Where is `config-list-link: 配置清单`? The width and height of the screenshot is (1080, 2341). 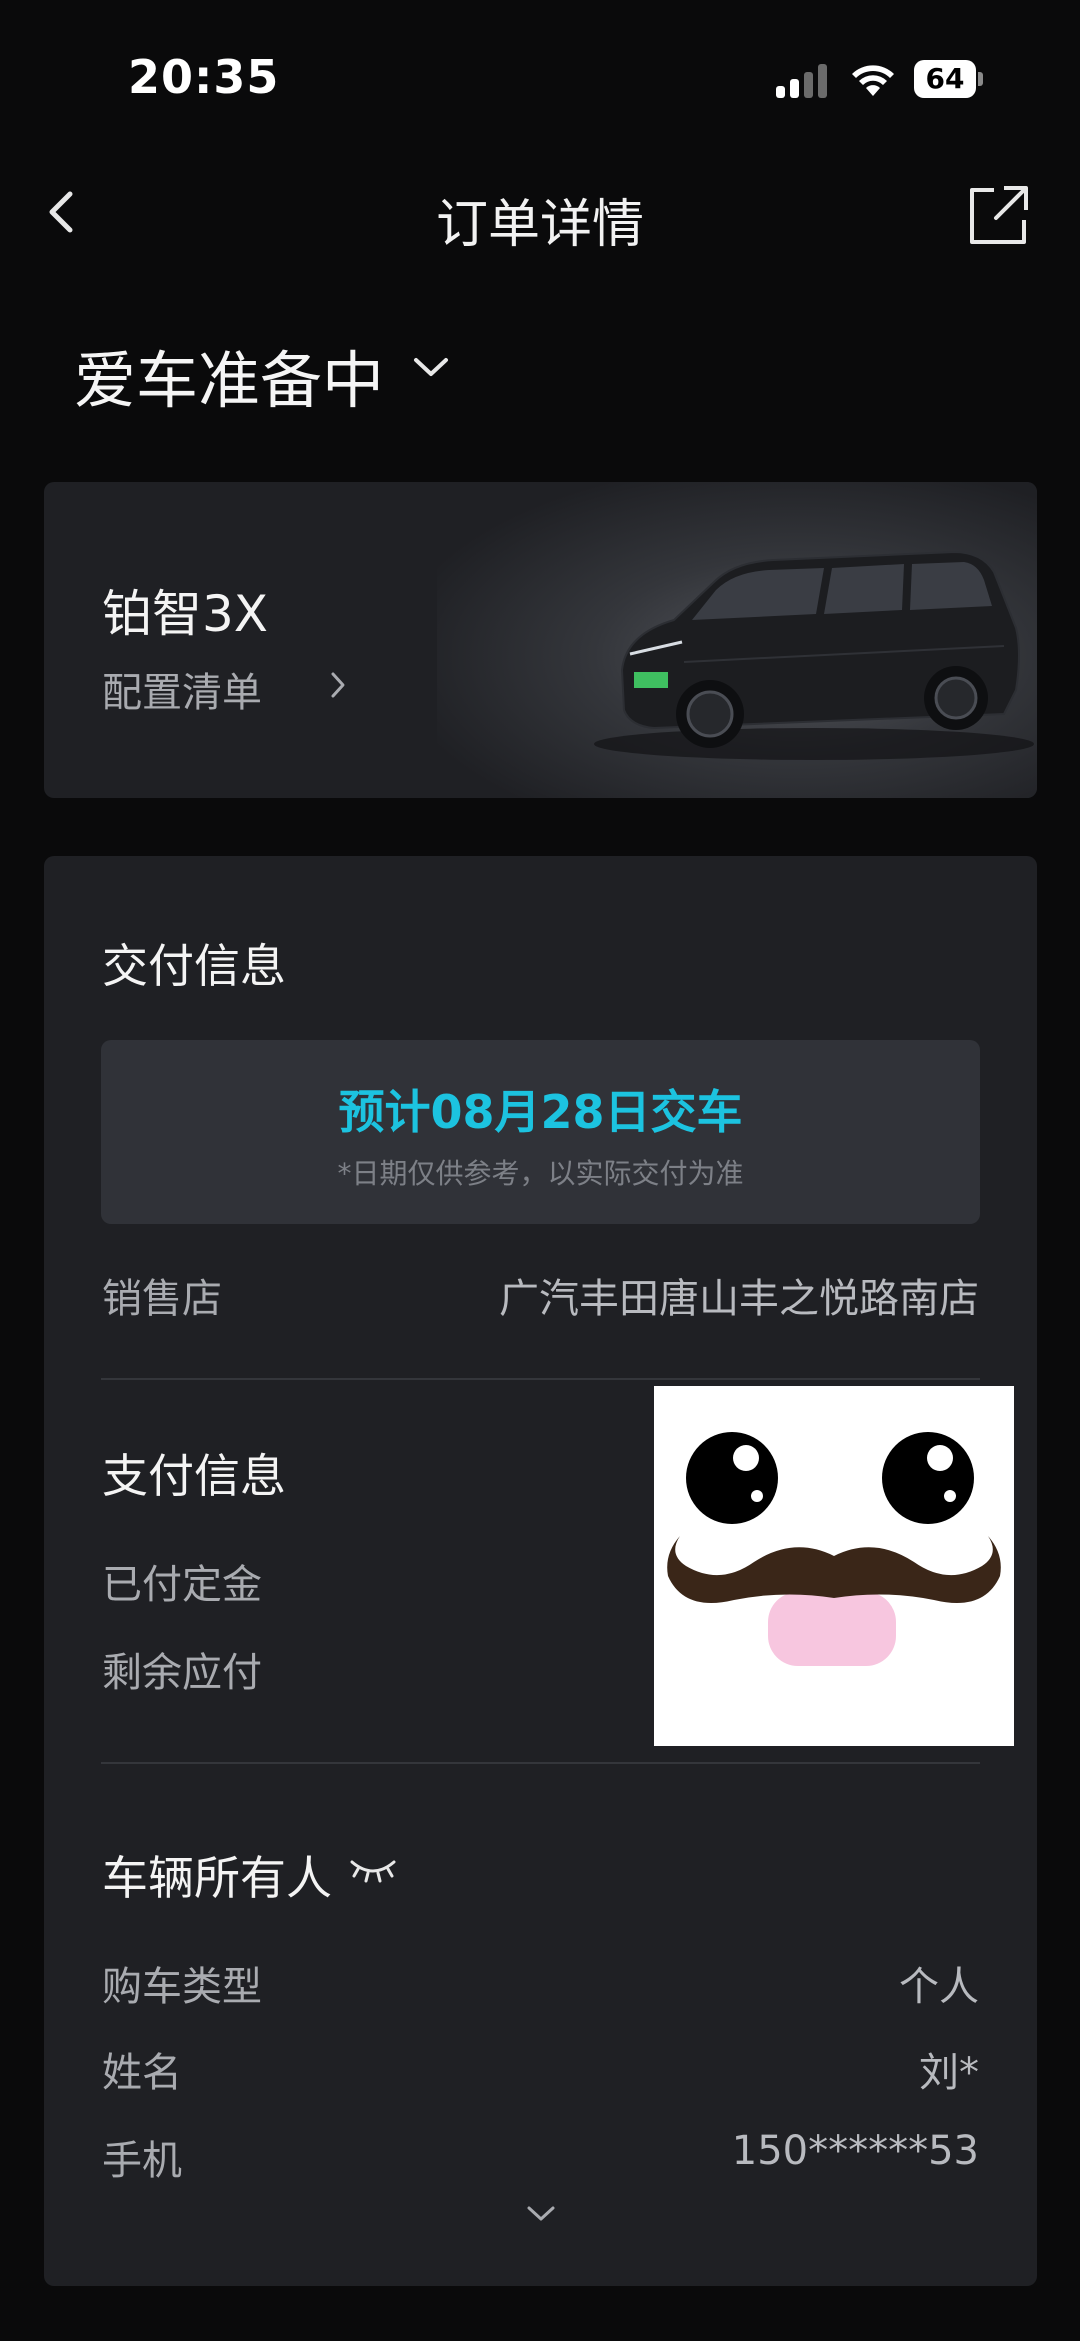
config-list-link: 配置清单 is located at coordinates (182, 689).